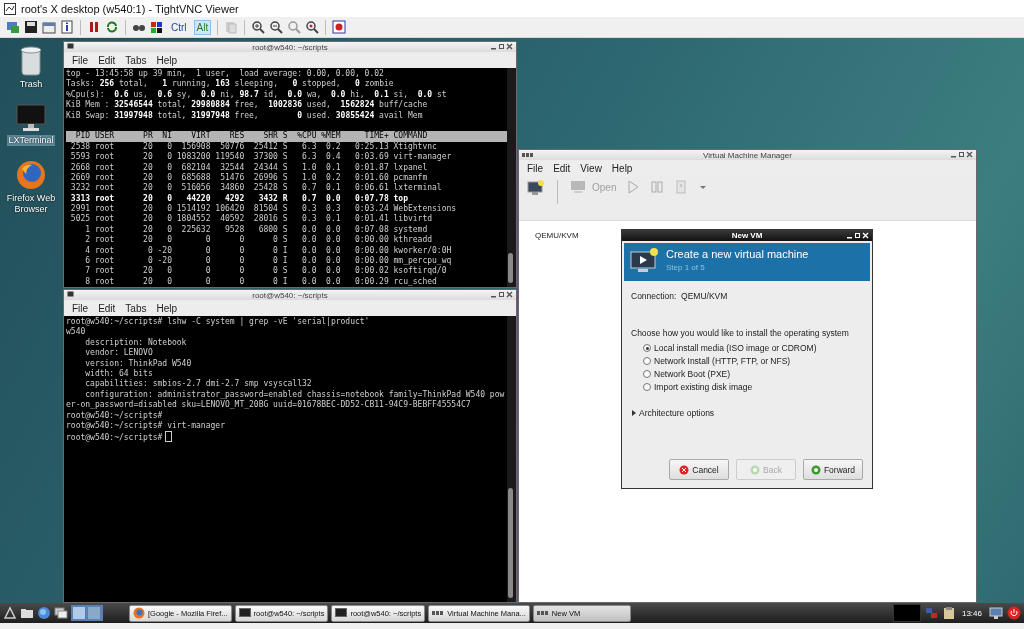  Describe the element at coordinates (740, 333) in the screenshot. I see `prompt-text: Choose how you would like to install the operating system` at that location.